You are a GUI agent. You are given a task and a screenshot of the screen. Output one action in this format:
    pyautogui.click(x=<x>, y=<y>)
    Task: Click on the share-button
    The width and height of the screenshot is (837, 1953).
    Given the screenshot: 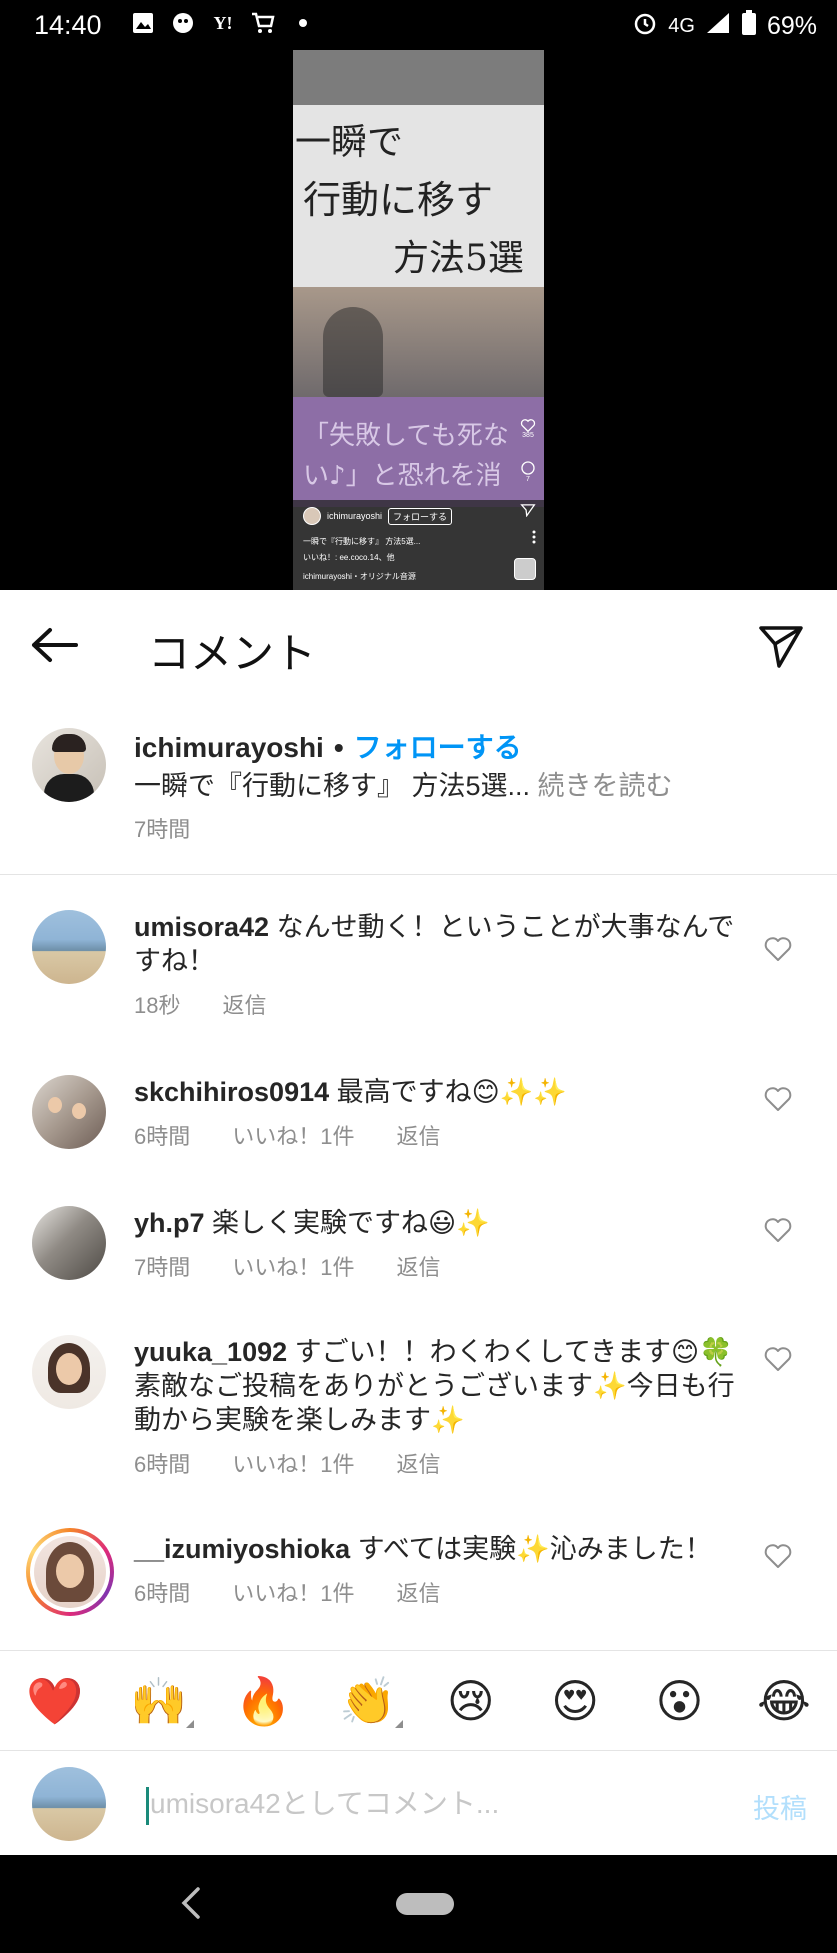 What is the action you would take?
    pyautogui.click(x=781, y=646)
    